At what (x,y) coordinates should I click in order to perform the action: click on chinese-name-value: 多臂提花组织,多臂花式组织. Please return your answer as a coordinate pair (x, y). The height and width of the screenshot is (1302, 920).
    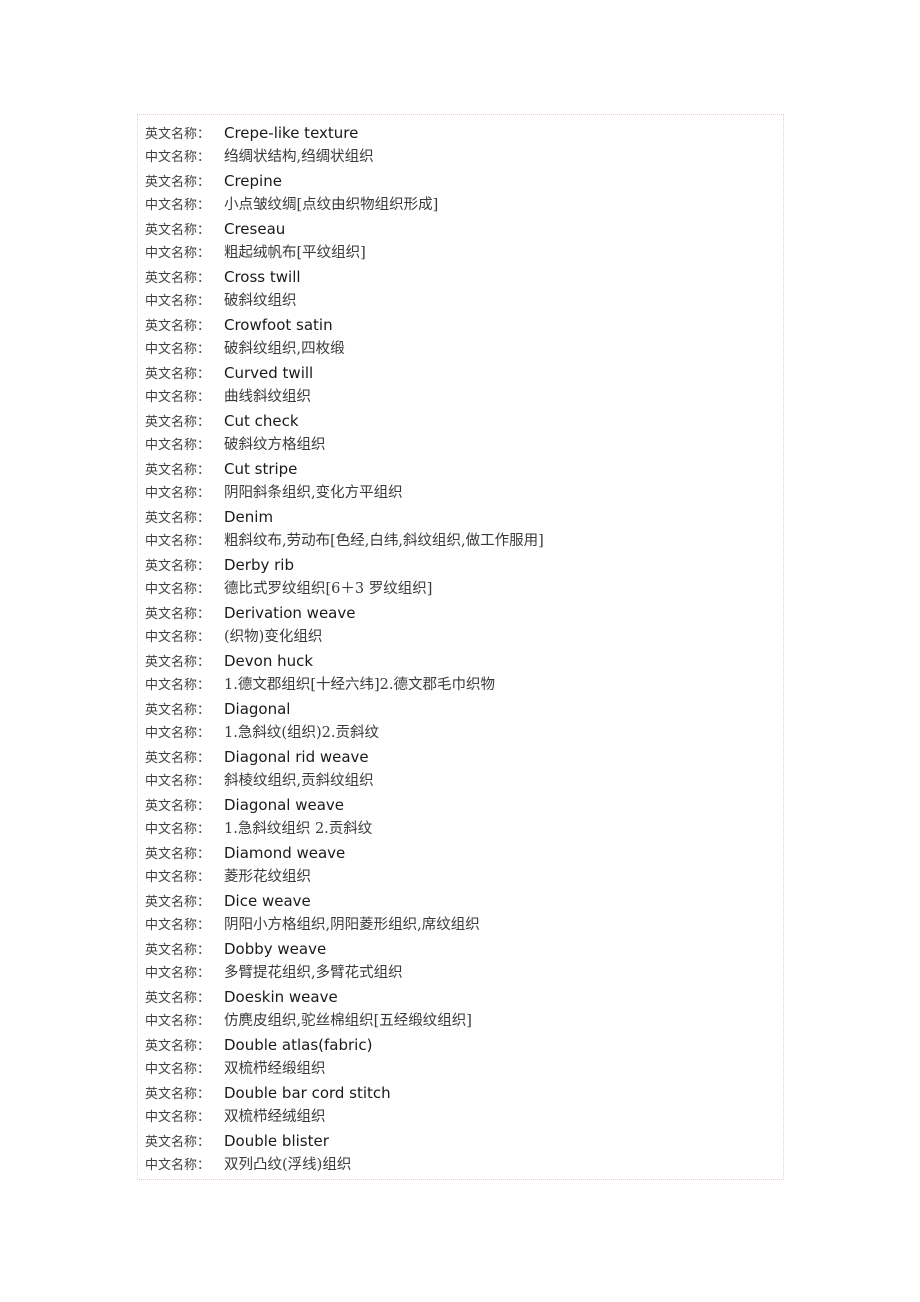
    Looking at the image, I should click on (313, 973).